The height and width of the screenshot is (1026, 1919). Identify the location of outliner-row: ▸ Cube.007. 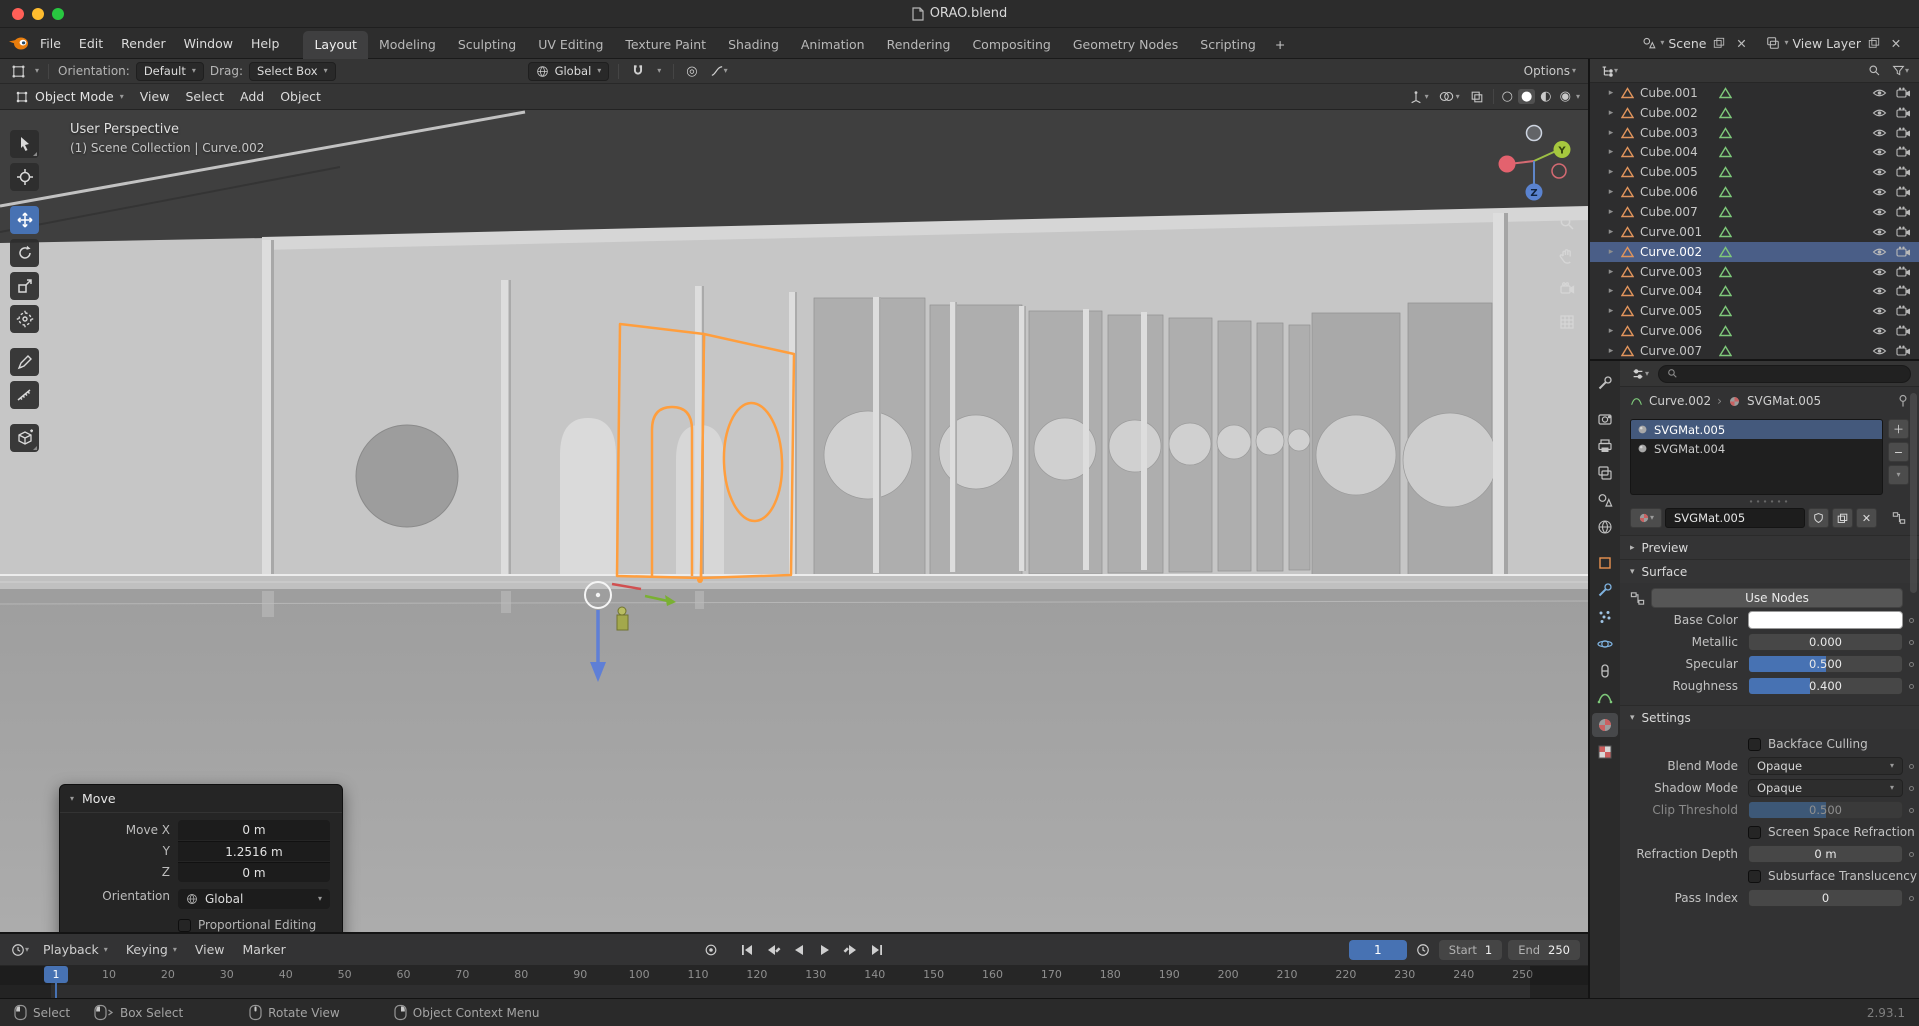
(1754, 212).